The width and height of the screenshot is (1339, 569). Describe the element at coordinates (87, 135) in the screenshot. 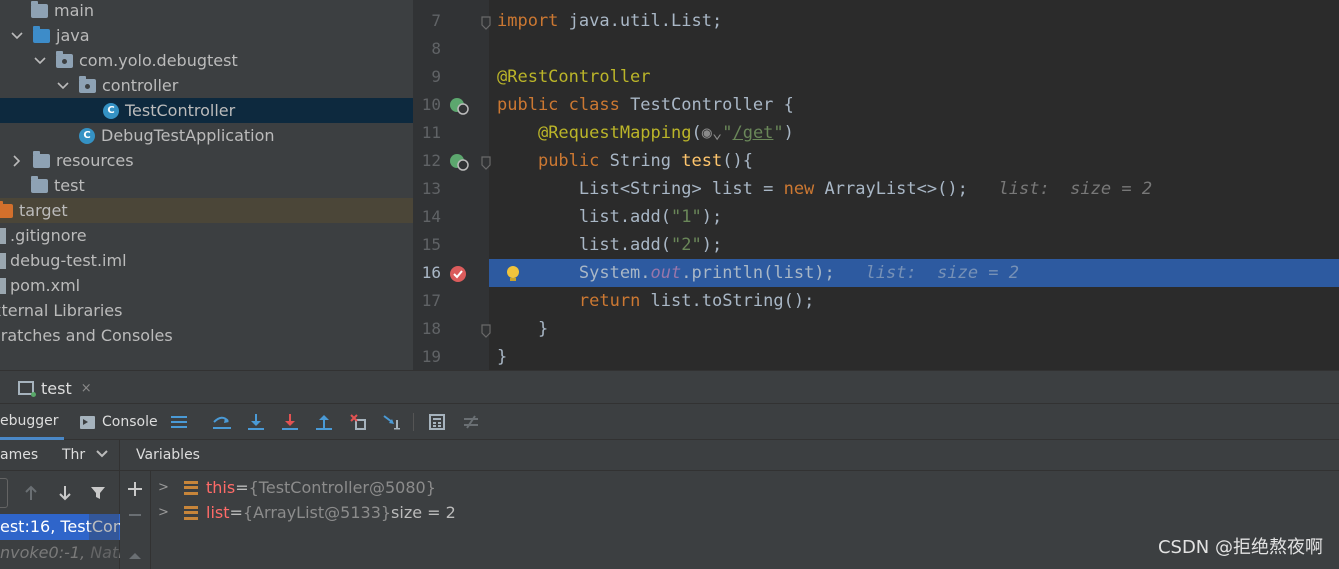

I see `class-icon: C` at that location.